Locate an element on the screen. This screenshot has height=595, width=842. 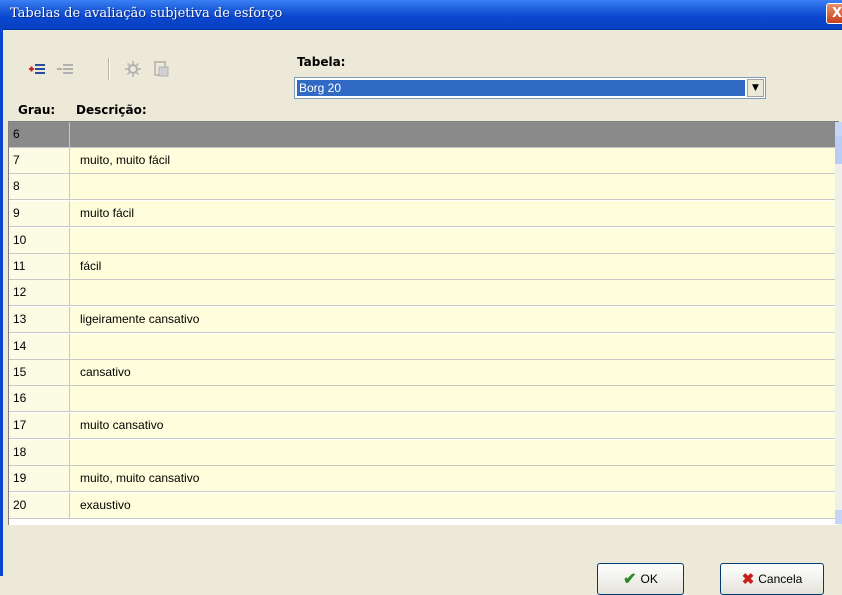
table-row: 9 muito fácil is located at coordinates (423, 214).